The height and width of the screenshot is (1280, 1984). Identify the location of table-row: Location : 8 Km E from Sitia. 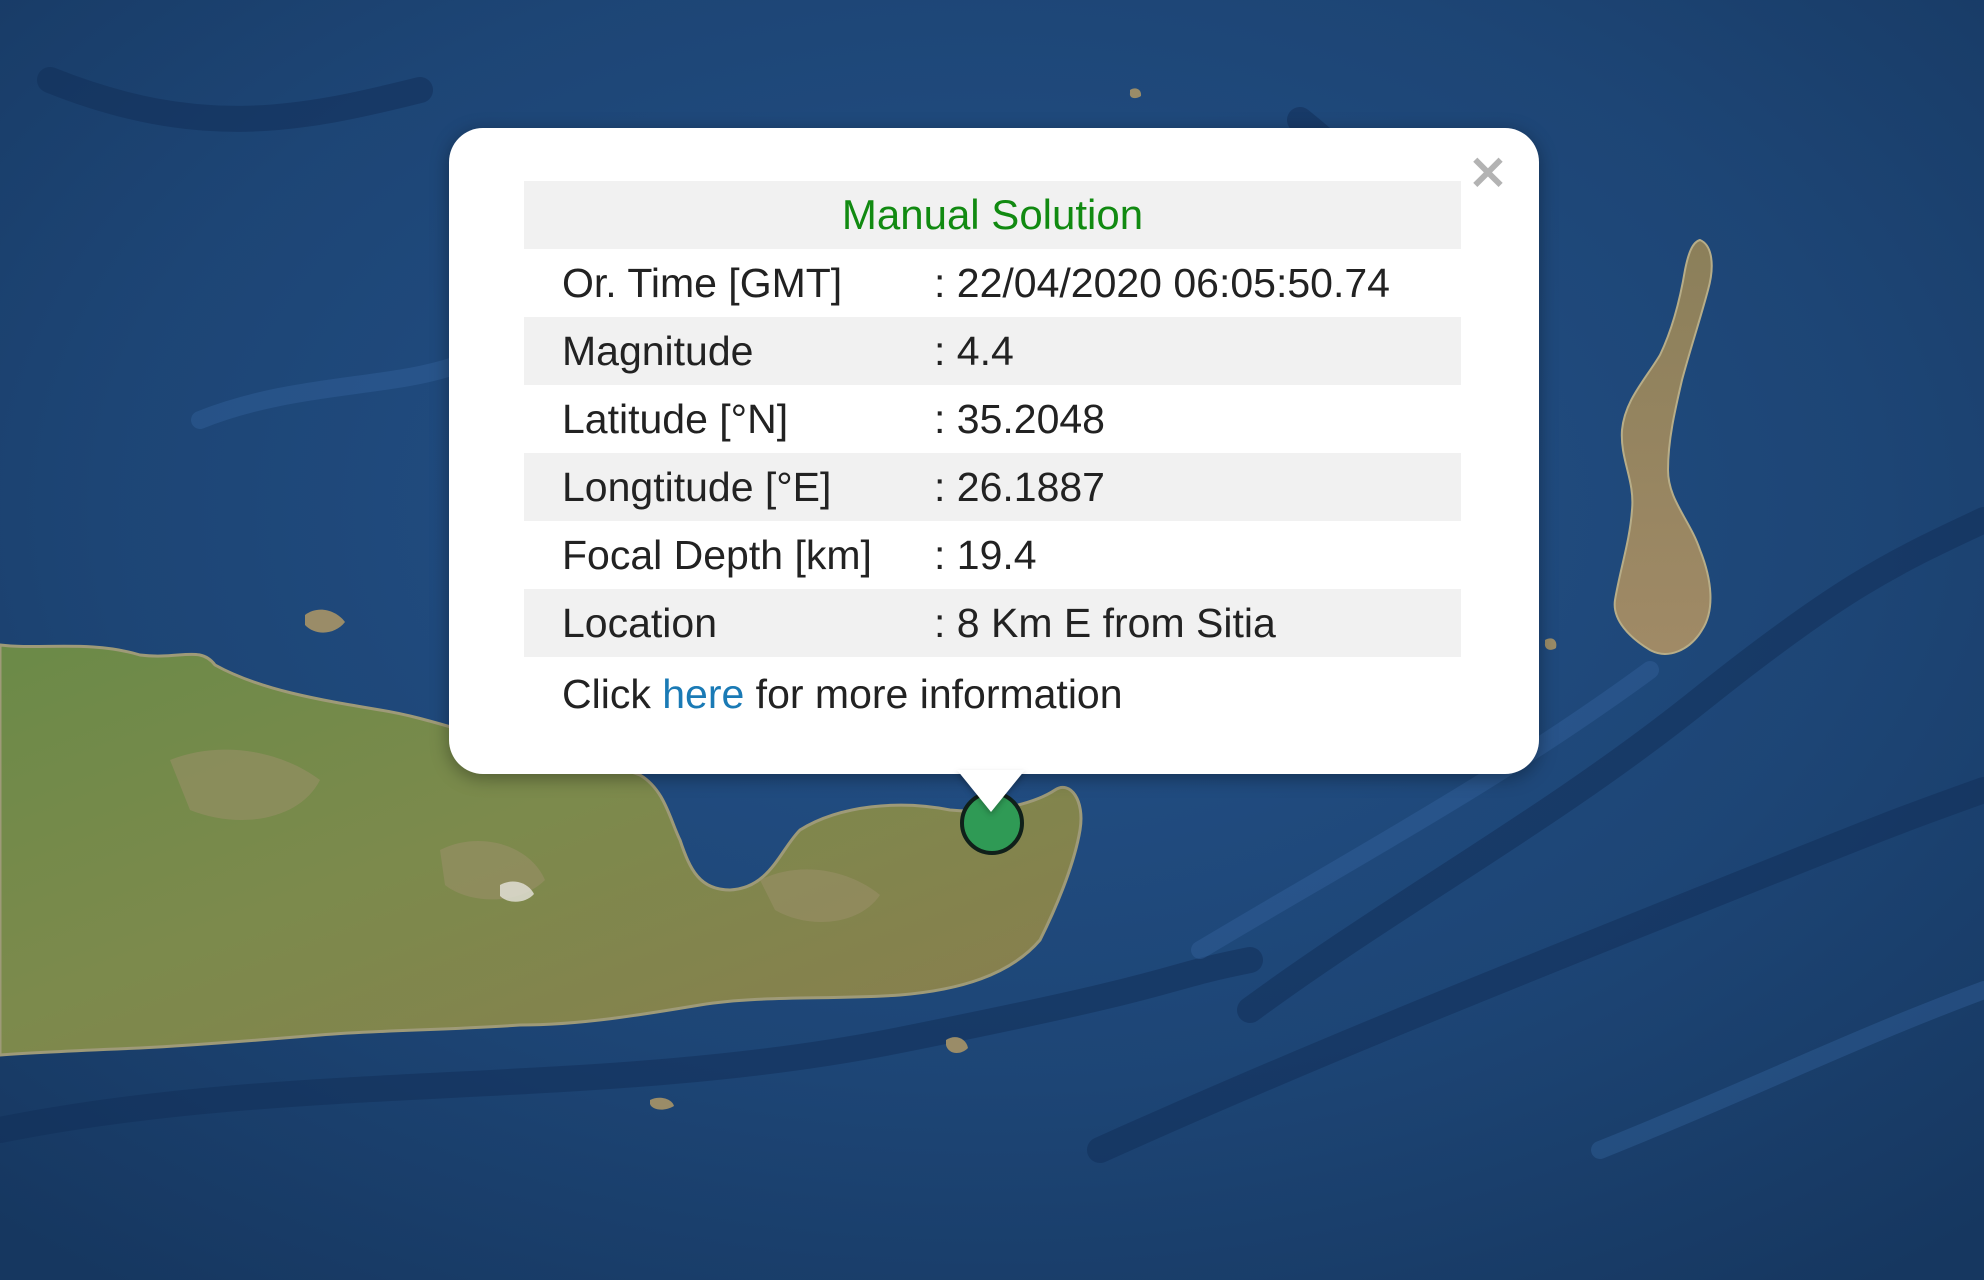
(992, 623).